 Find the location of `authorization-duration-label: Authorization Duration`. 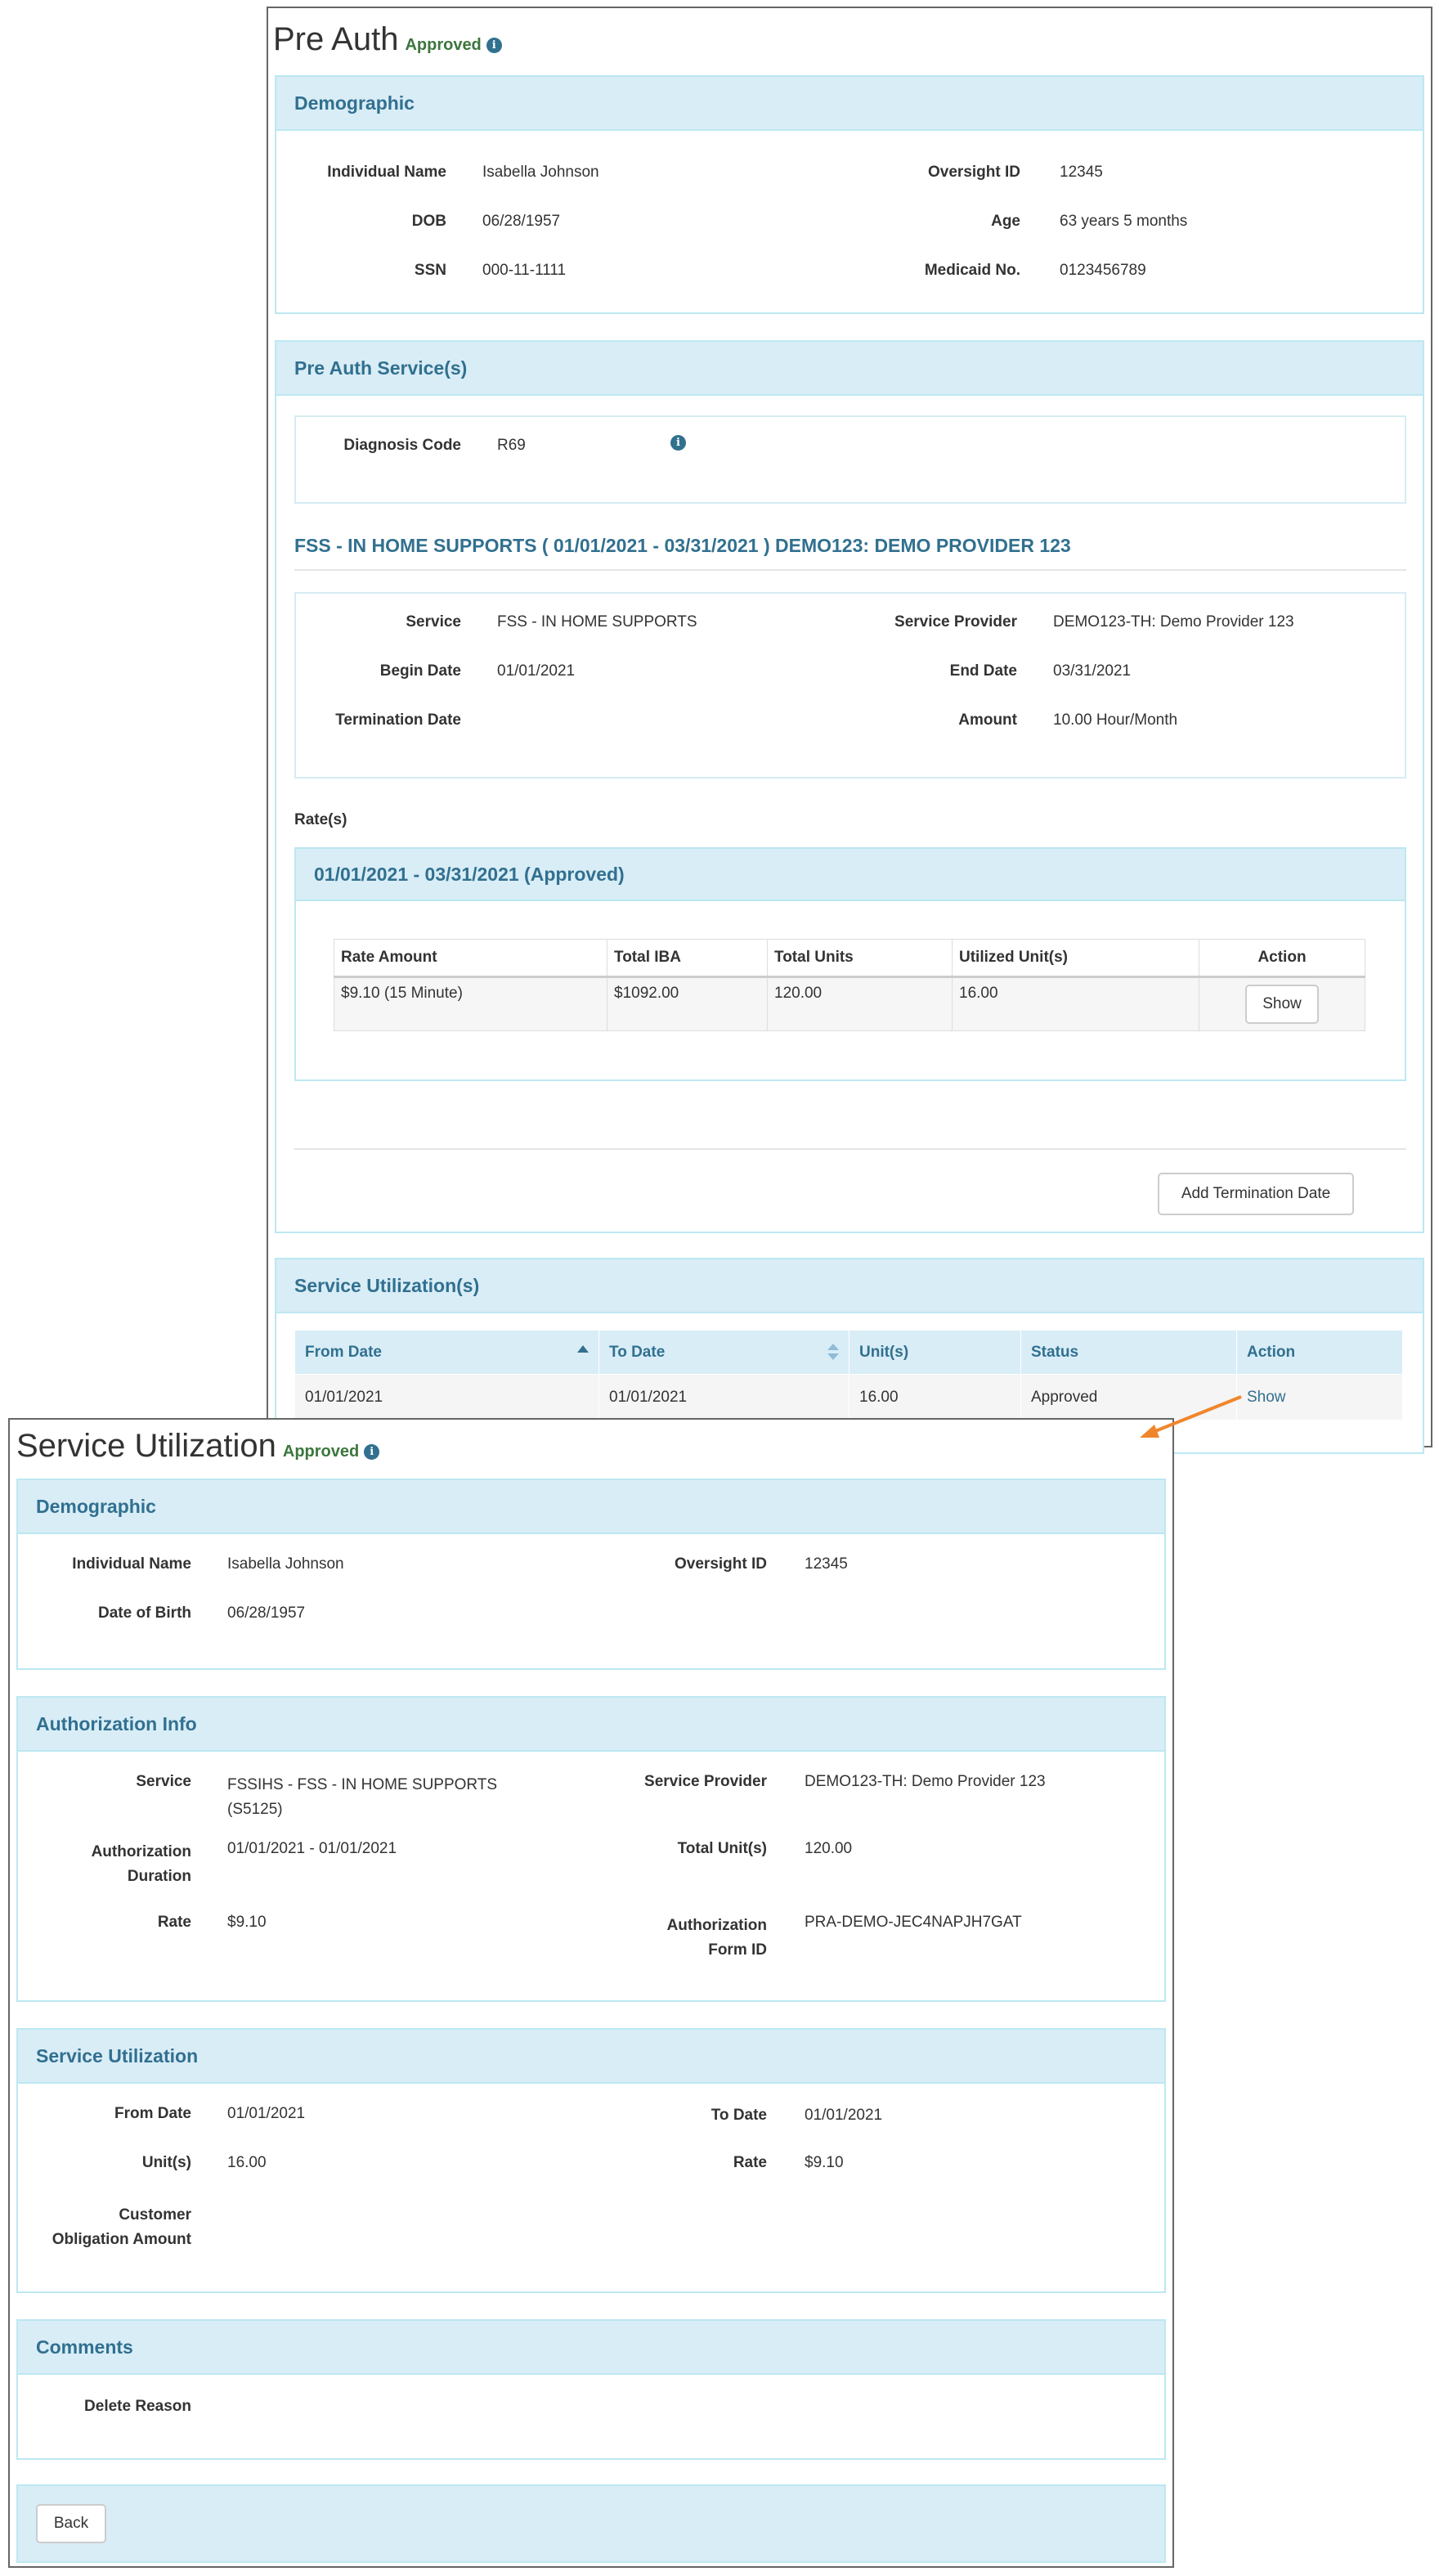

authorization-duration-label: Authorization Duration is located at coordinates (141, 1864).